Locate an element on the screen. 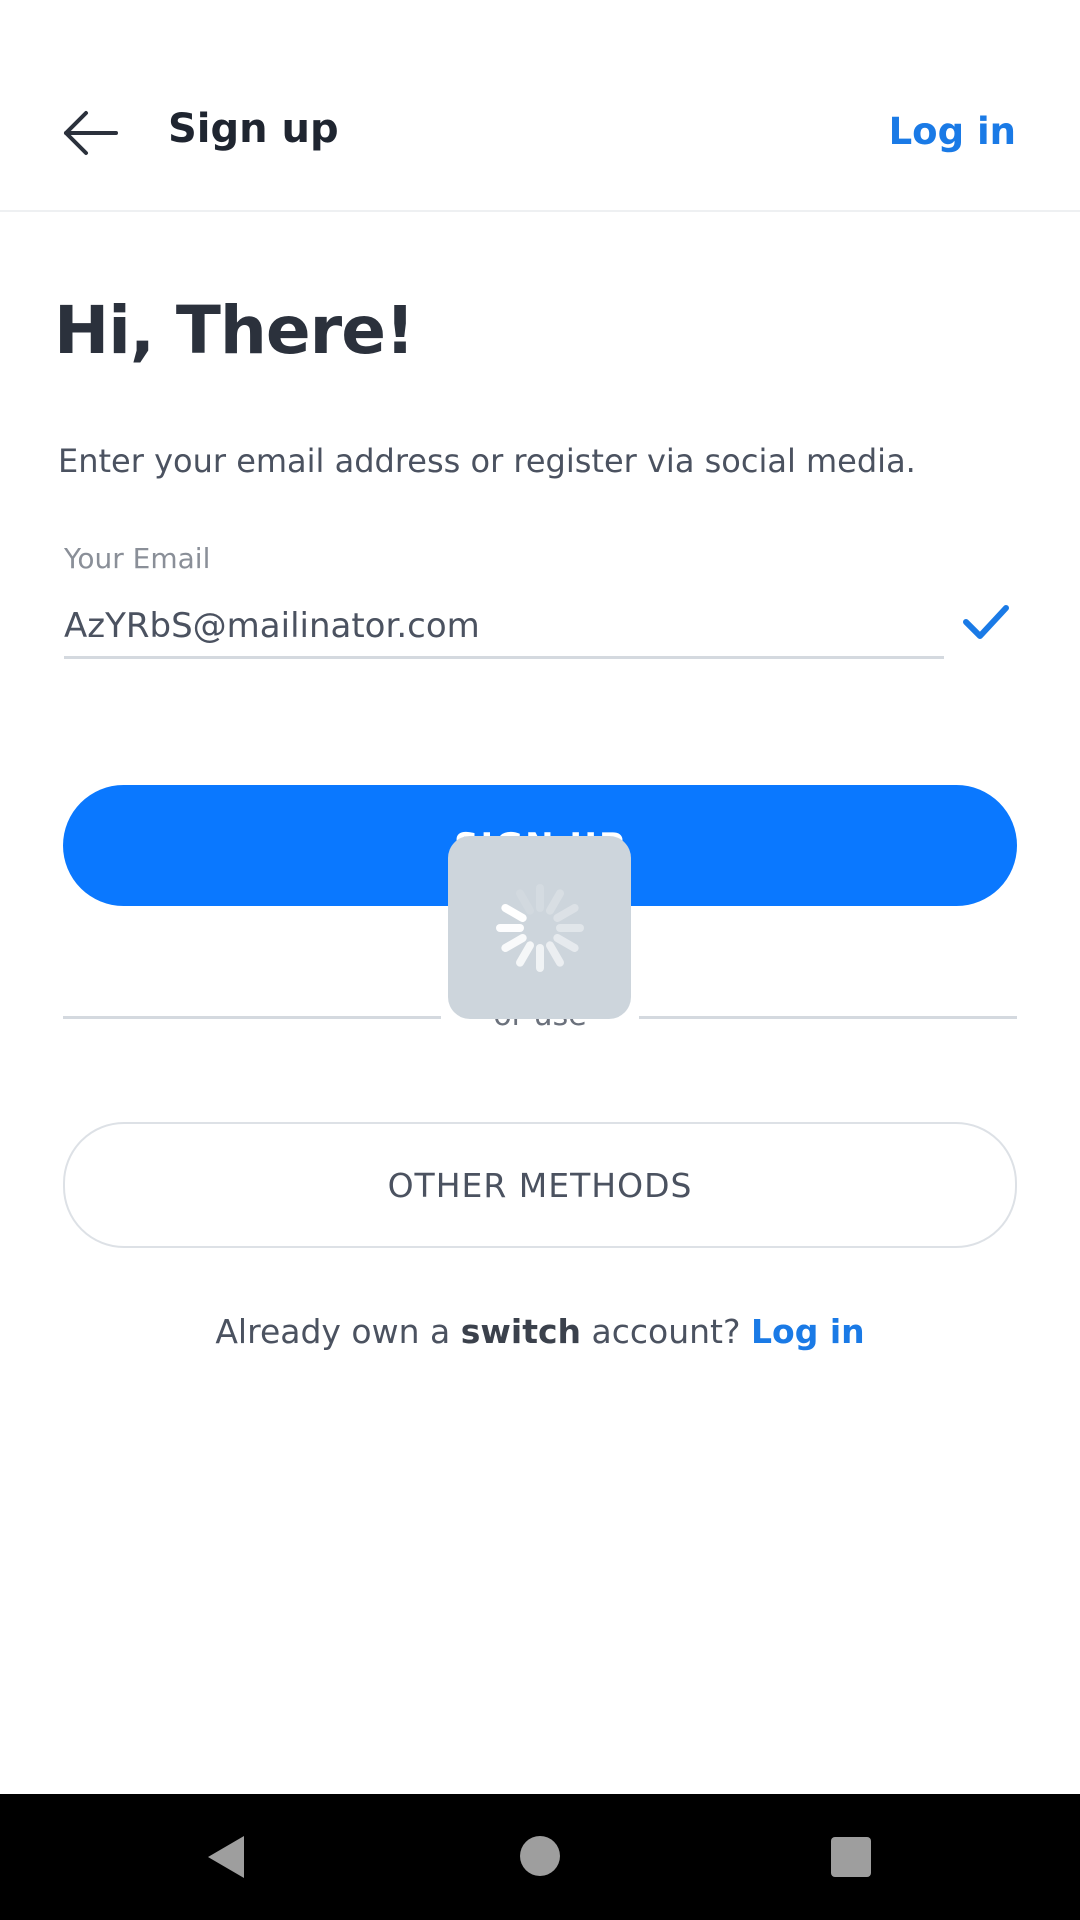  nav-home-button is located at coordinates (540, 1856).